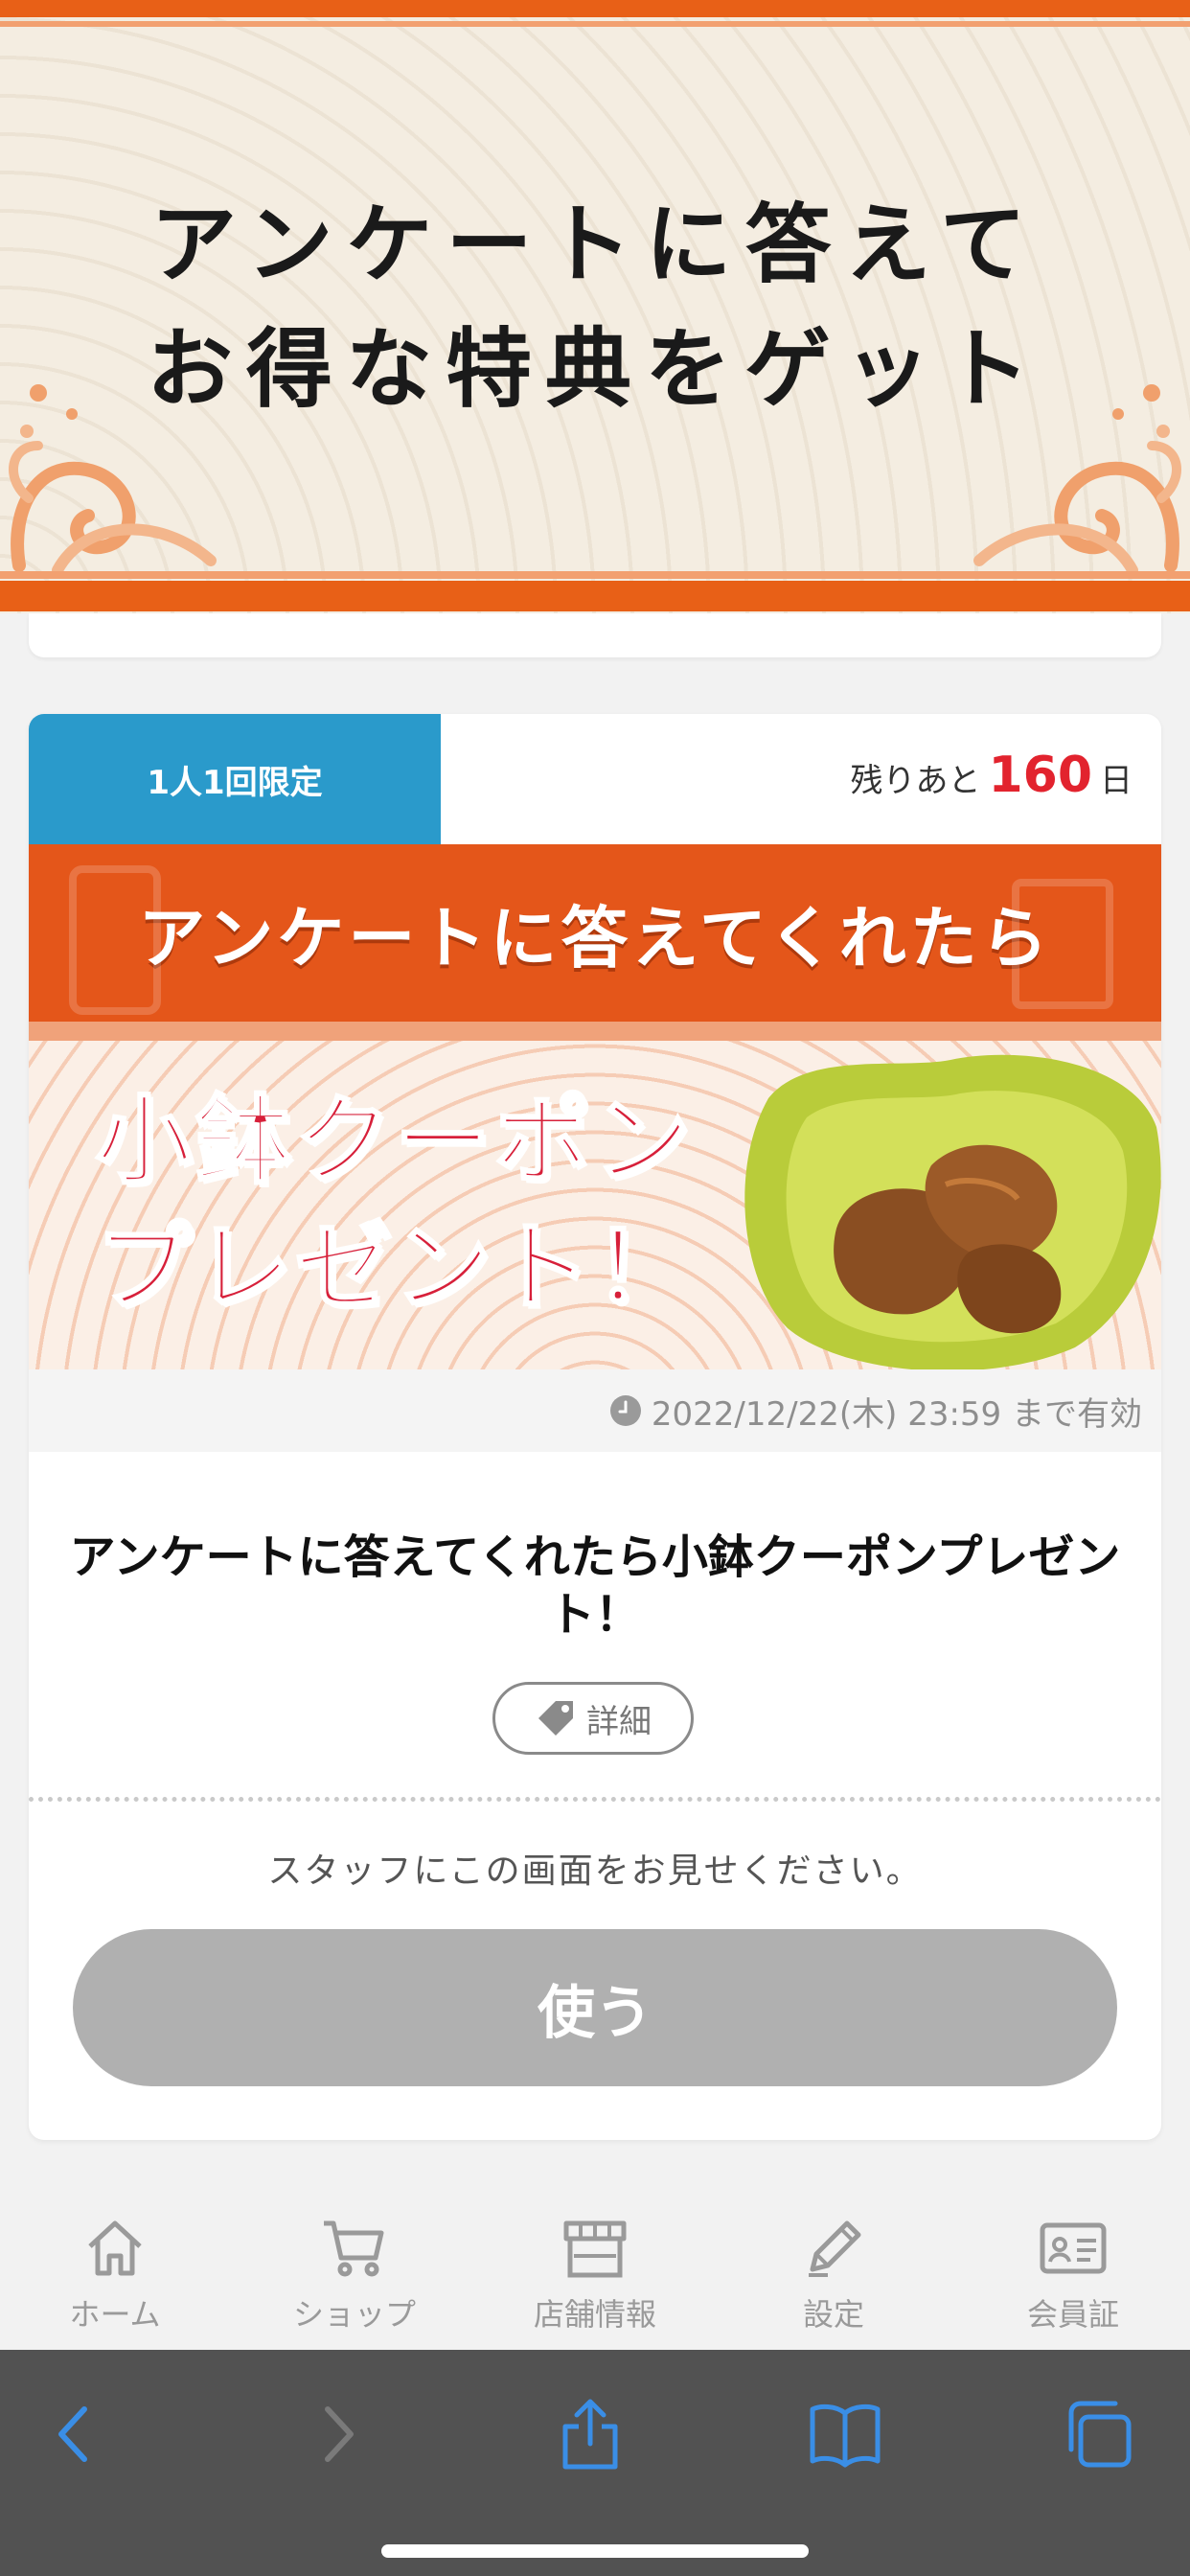 This screenshot has height=2576, width=1190. What do you see at coordinates (1072, 2314) in the screenshot?
I see `tab-member-card-label: 会員証` at bounding box center [1072, 2314].